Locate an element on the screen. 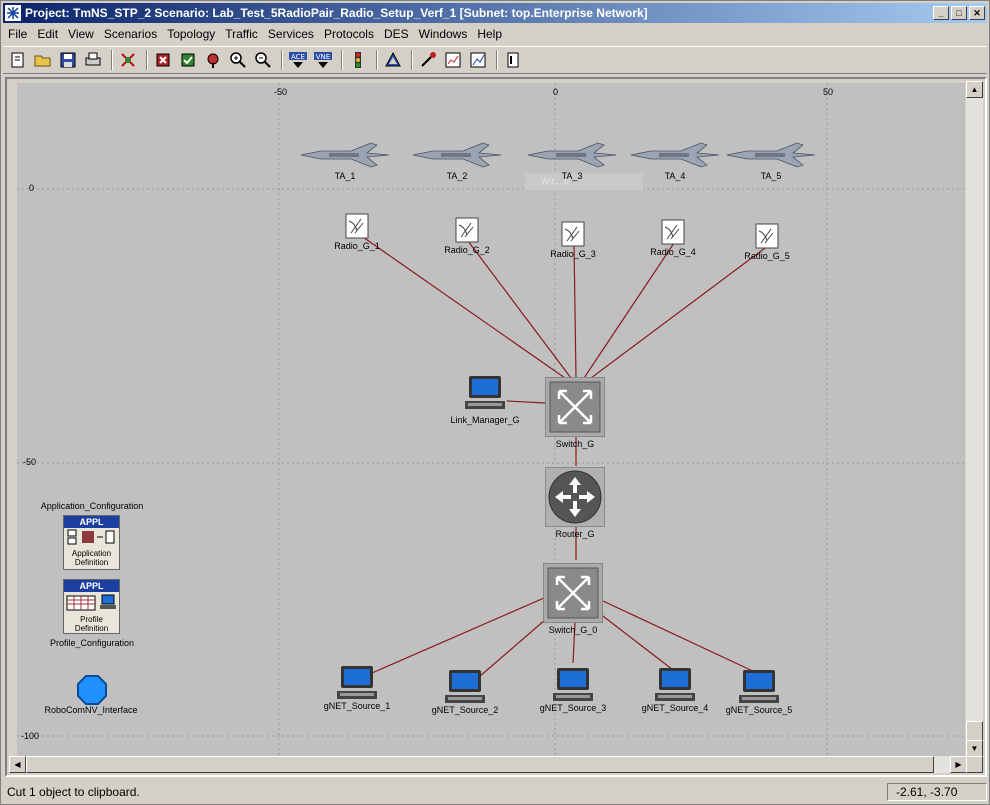  menu-protocols: Protocols is located at coordinates (349, 34).